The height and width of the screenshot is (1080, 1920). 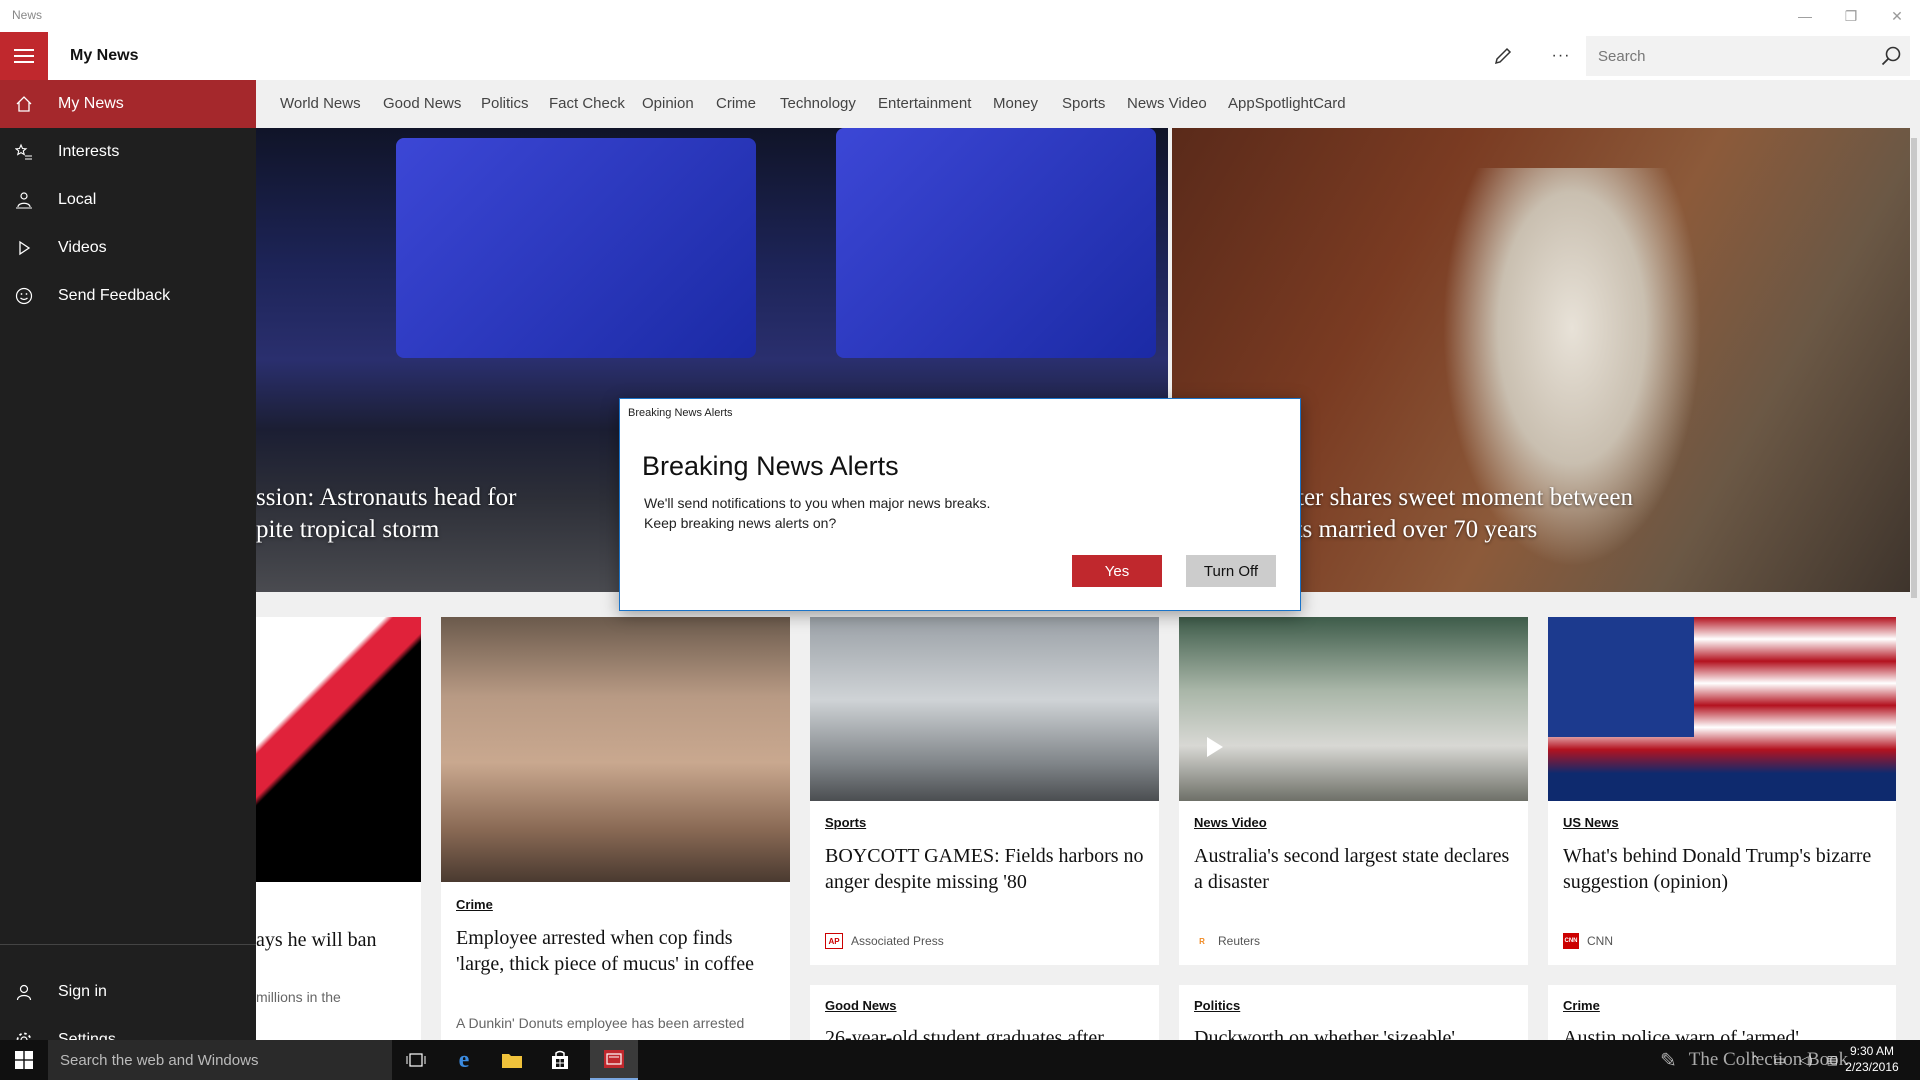 I want to click on tab-world-news: World News, so click(x=320, y=103).